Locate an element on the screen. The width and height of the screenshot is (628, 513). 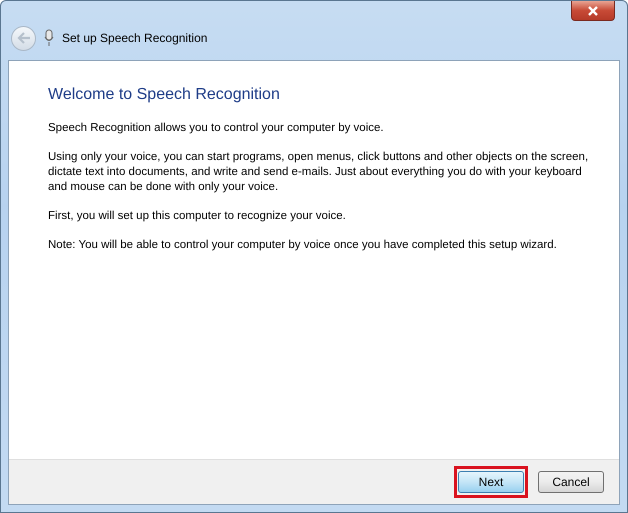
next-button: Next is located at coordinates (491, 482).